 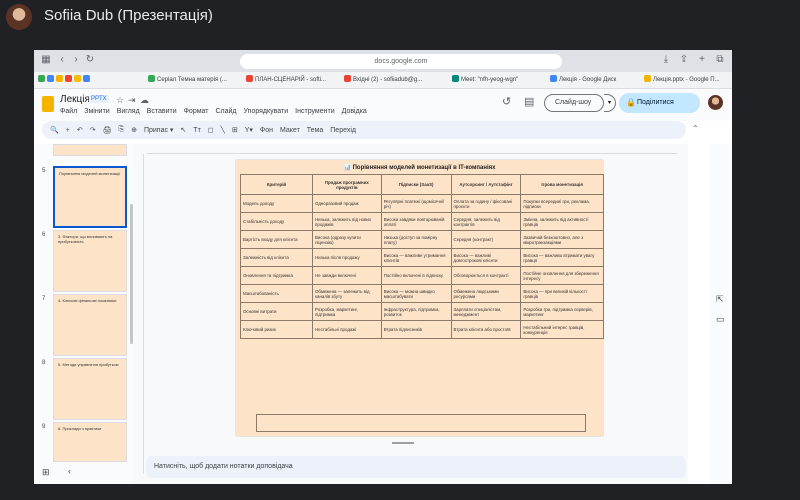 What do you see at coordinates (314, 111) in the screenshot?
I see `menu-tools: Інструменти` at bounding box center [314, 111].